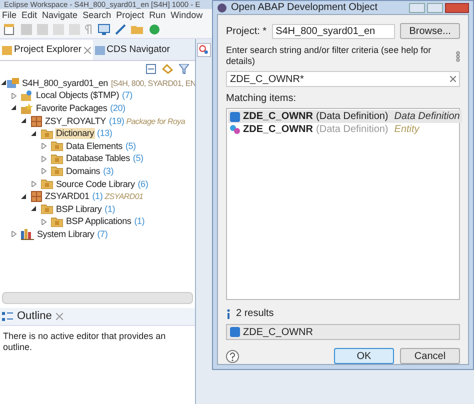 Image resolution: width=474 pixels, height=404 pixels. Describe the element at coordinates (186, 15) in the screenshot. I see `menu-item: Window` at that location.